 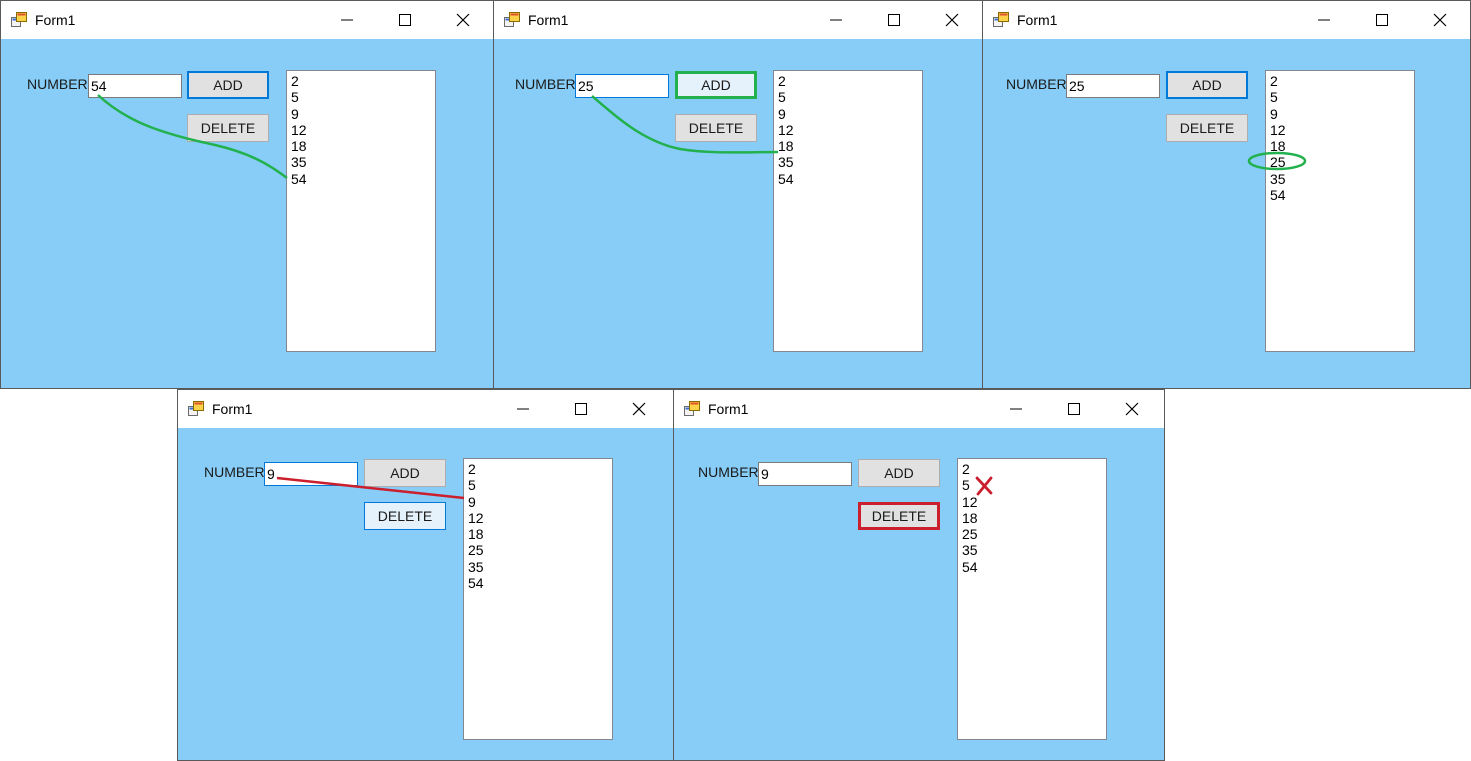 I want to click on form-client-area: NUMBER ADD DELETE 2 5 9 12 18 25 35 54, so click(x=425, y=594).